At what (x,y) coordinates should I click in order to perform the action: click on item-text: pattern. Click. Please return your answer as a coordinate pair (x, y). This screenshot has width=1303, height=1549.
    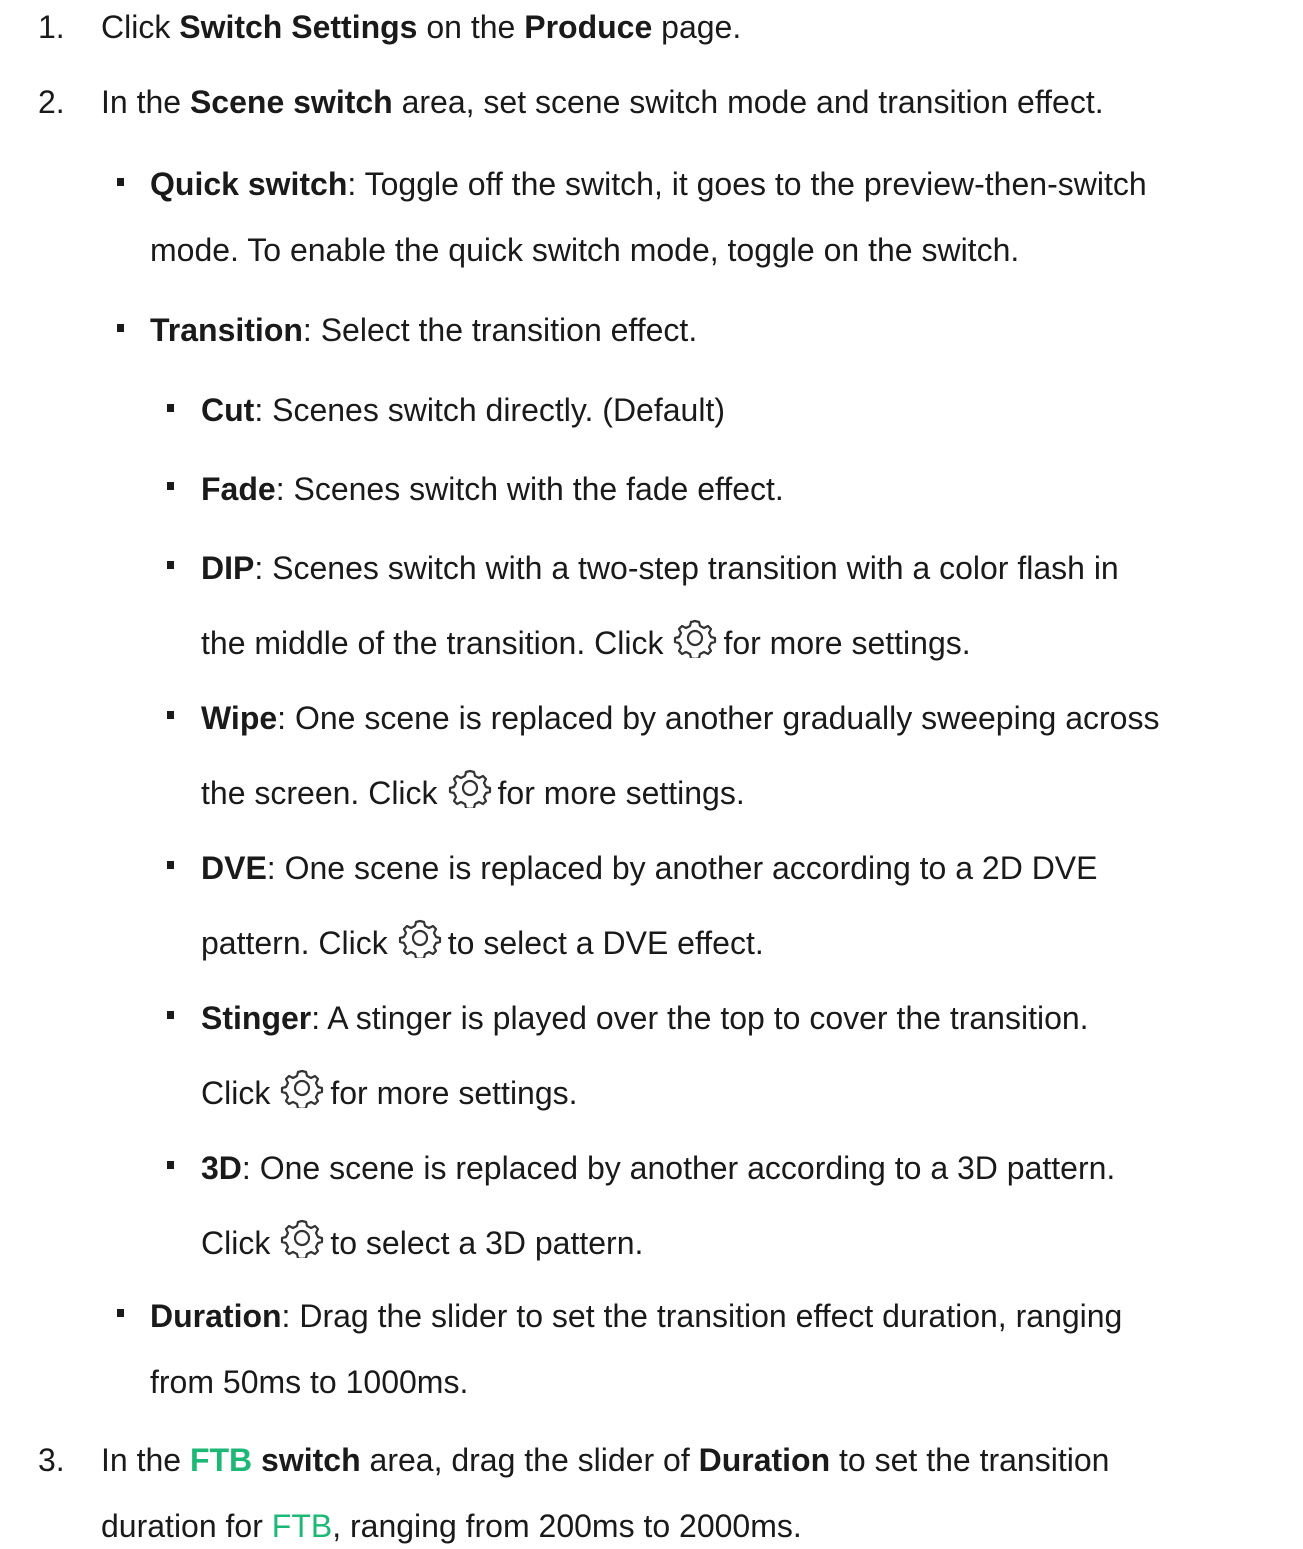
    Looking at the image, I should click on (294, 943).